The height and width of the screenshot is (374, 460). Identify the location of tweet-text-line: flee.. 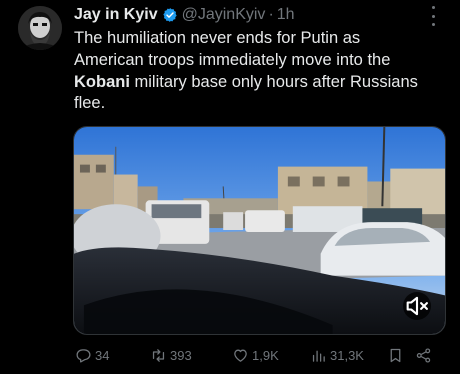
(90, 103).